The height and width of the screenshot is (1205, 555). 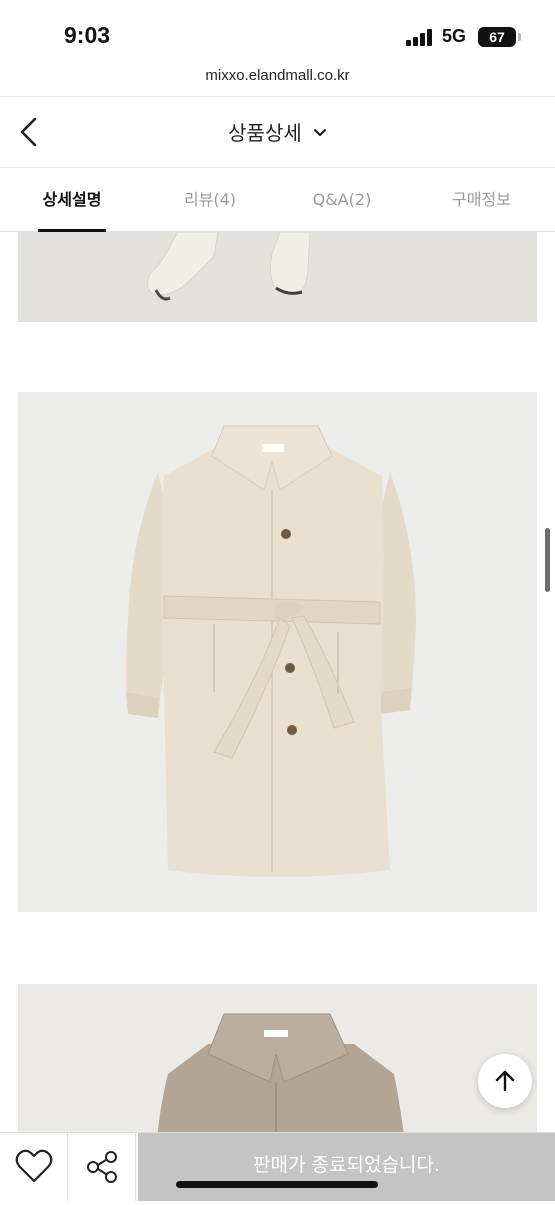 I want to click on tab-detail: 상세설명, so click(x=72, y=200).